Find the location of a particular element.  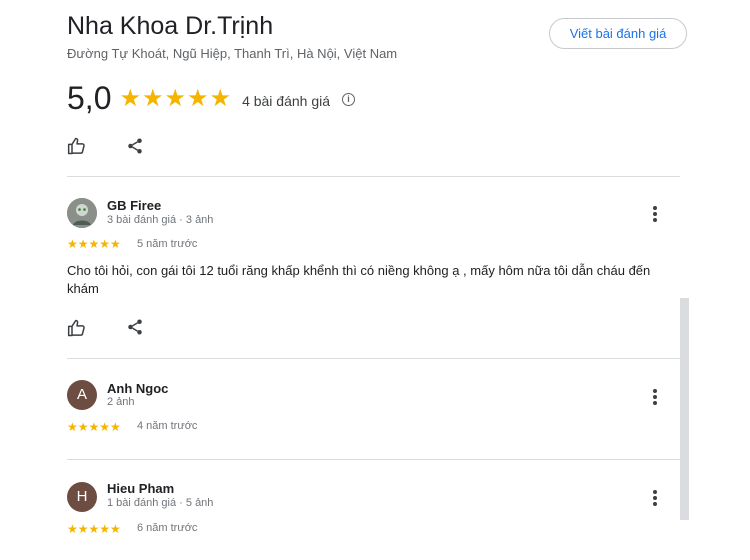

info-icon: i is located at coordinates (349, 99).